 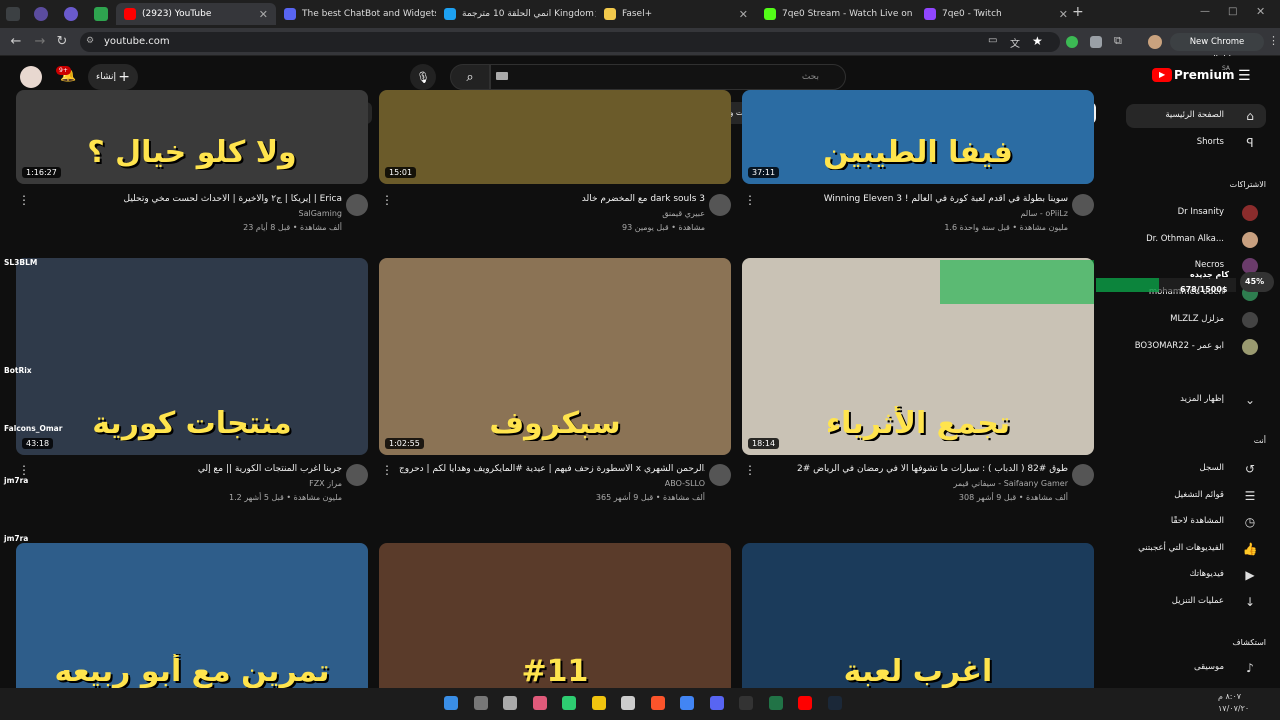 I want to click on site-info-icon: ⚙, so click(x=90, y=41).